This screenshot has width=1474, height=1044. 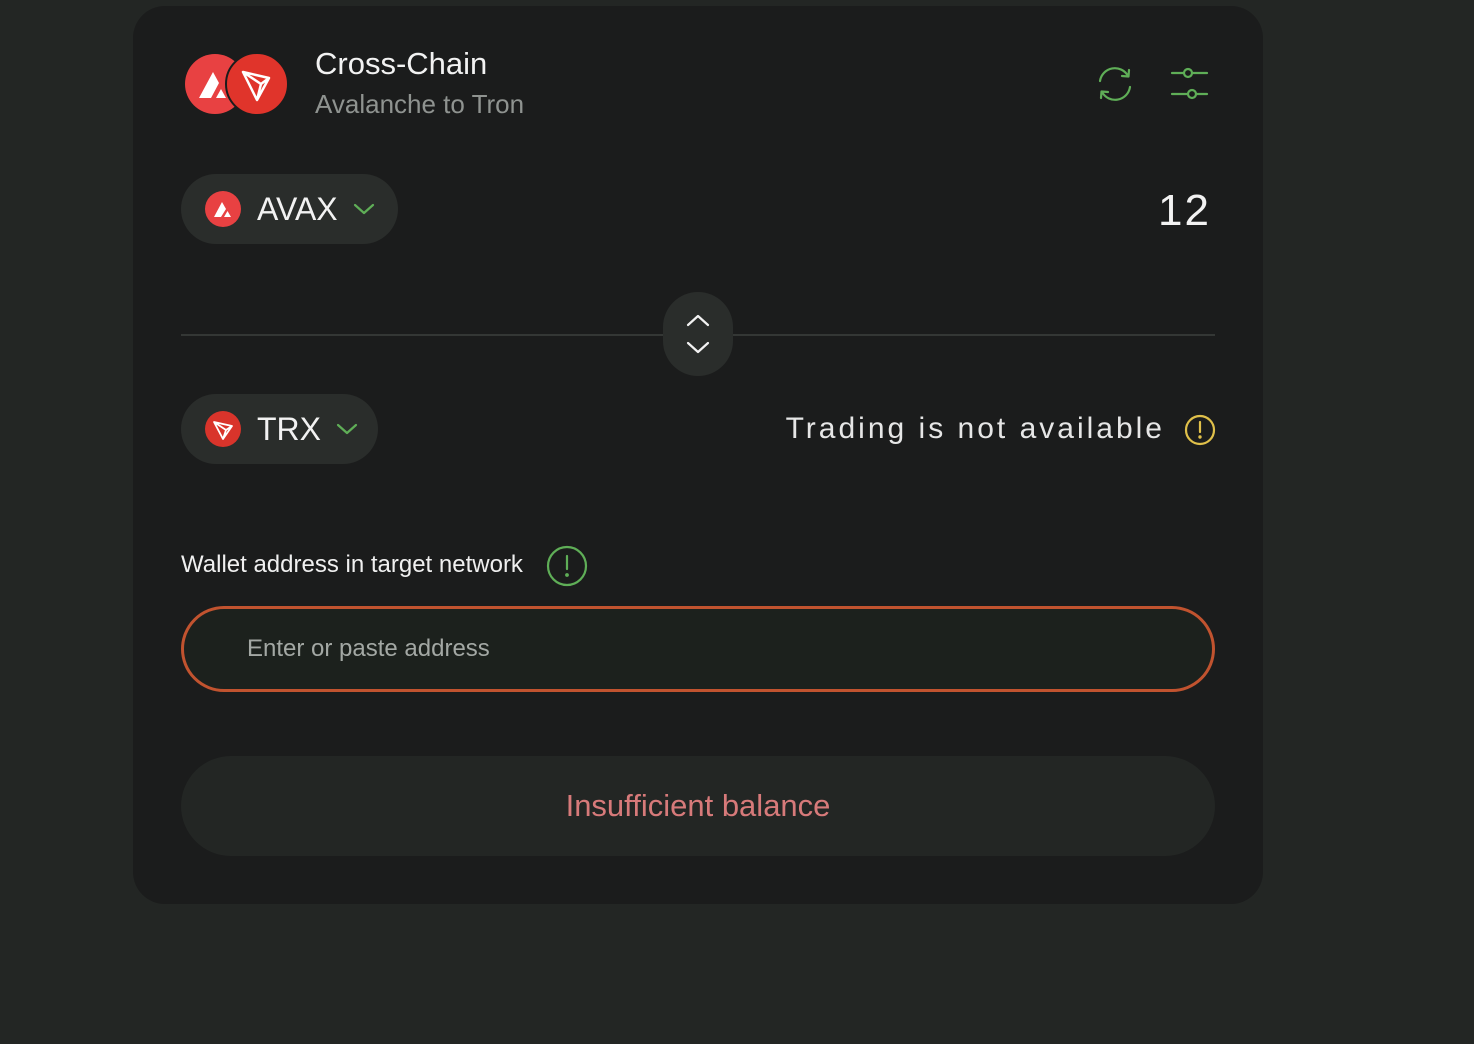 What do you see at coordinates (1189, 84) in the screenshot?
I see `settings-sliders-icon` at bounding box center [1189, 84].